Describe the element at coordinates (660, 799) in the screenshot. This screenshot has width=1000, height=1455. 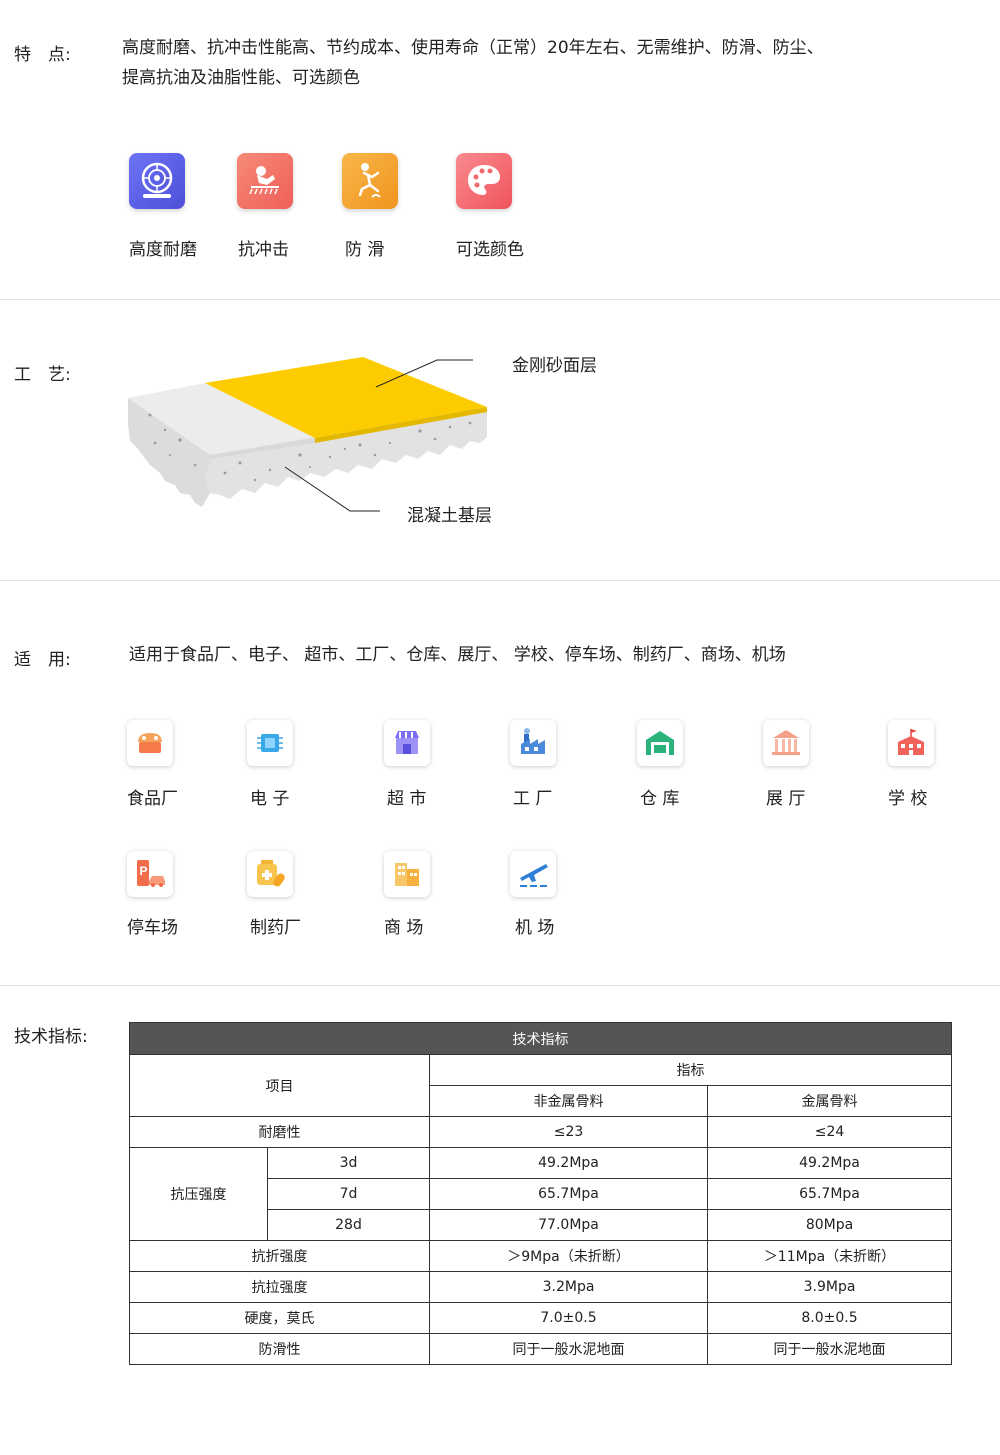
I see `app-label-warehouse: 仓 库` at that location.